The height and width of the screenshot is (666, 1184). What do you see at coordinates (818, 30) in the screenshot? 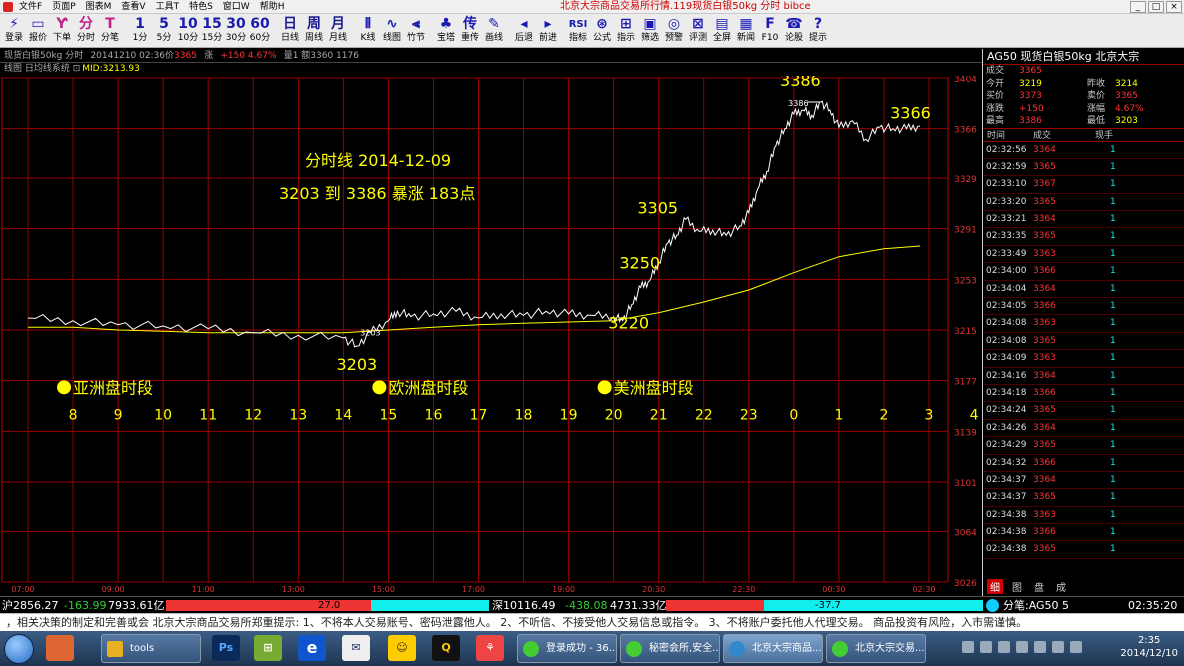
I see `toolbar-button-32: ? 提示` at bounding box center [818, 30].